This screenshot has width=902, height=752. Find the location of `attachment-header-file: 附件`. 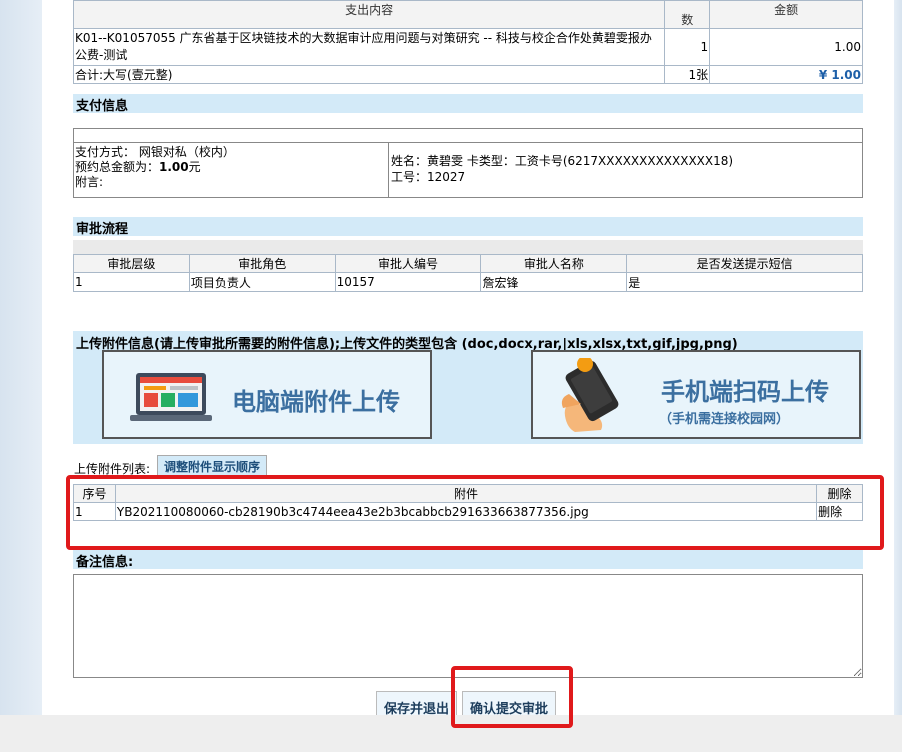

attachment-header-file: 附件 is located at coordinates (466, 493).